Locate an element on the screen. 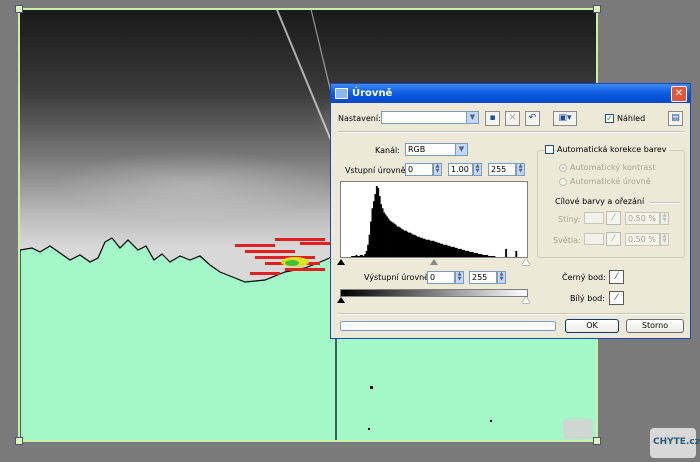  cancel-button: Storno is located at coordinates (655, 326).